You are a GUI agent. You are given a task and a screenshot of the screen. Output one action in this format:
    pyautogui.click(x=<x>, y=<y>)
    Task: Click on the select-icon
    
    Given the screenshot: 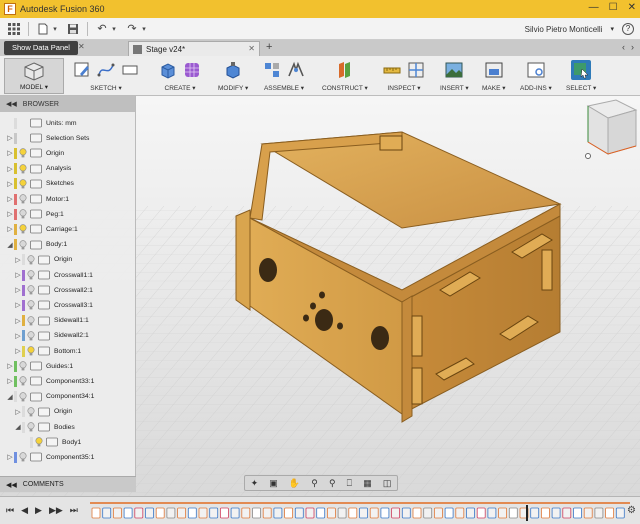 What is the action you would take?
    pyautogui.click(x=581, y=70)
    